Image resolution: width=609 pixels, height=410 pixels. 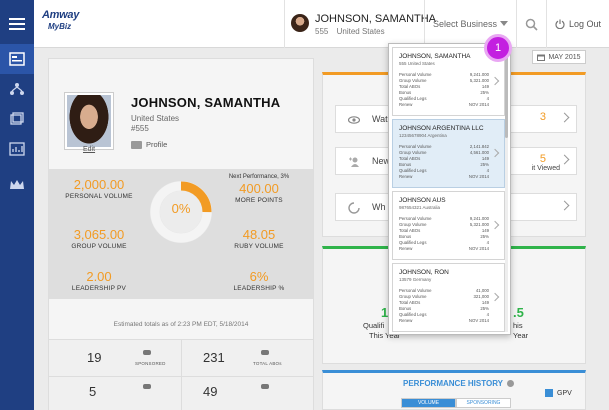 What do you see at coordinates (506, 190) in the screenshot?
I see `scrollbar` at bounding box center [506, 190].